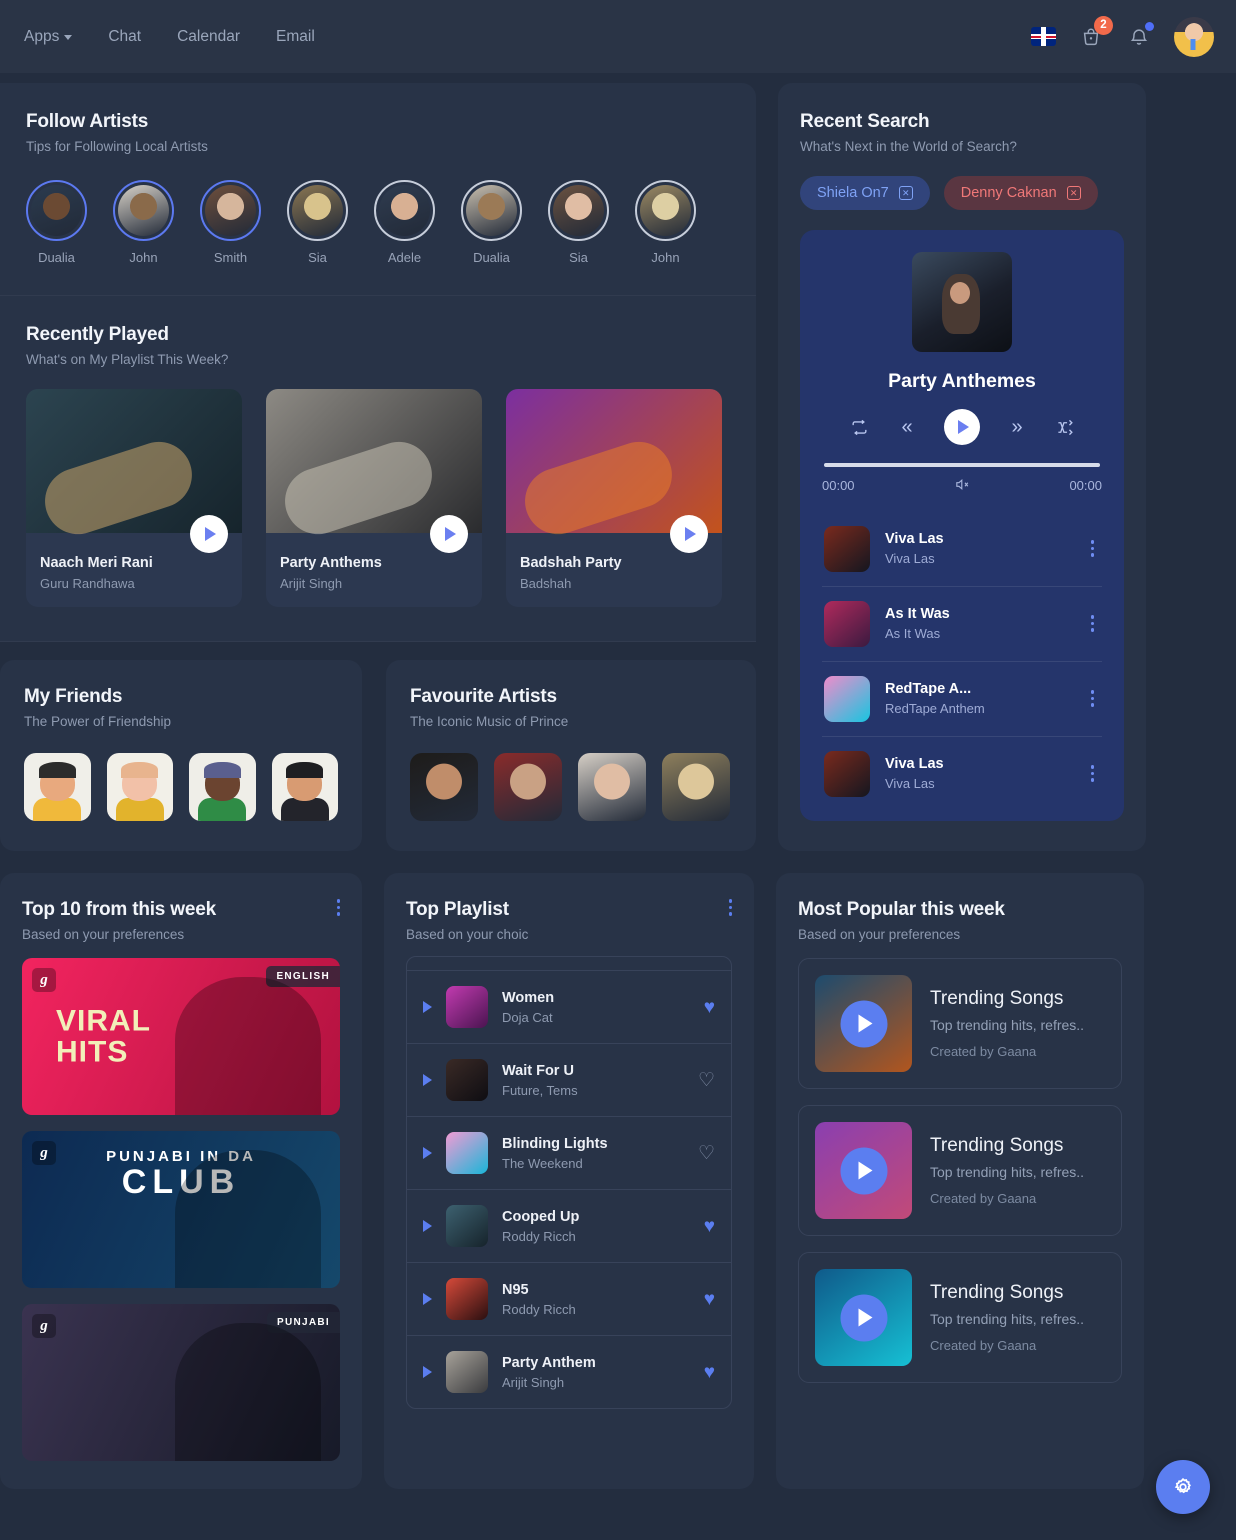  I want to click on follow-artist-7: John, so click(665, 222).